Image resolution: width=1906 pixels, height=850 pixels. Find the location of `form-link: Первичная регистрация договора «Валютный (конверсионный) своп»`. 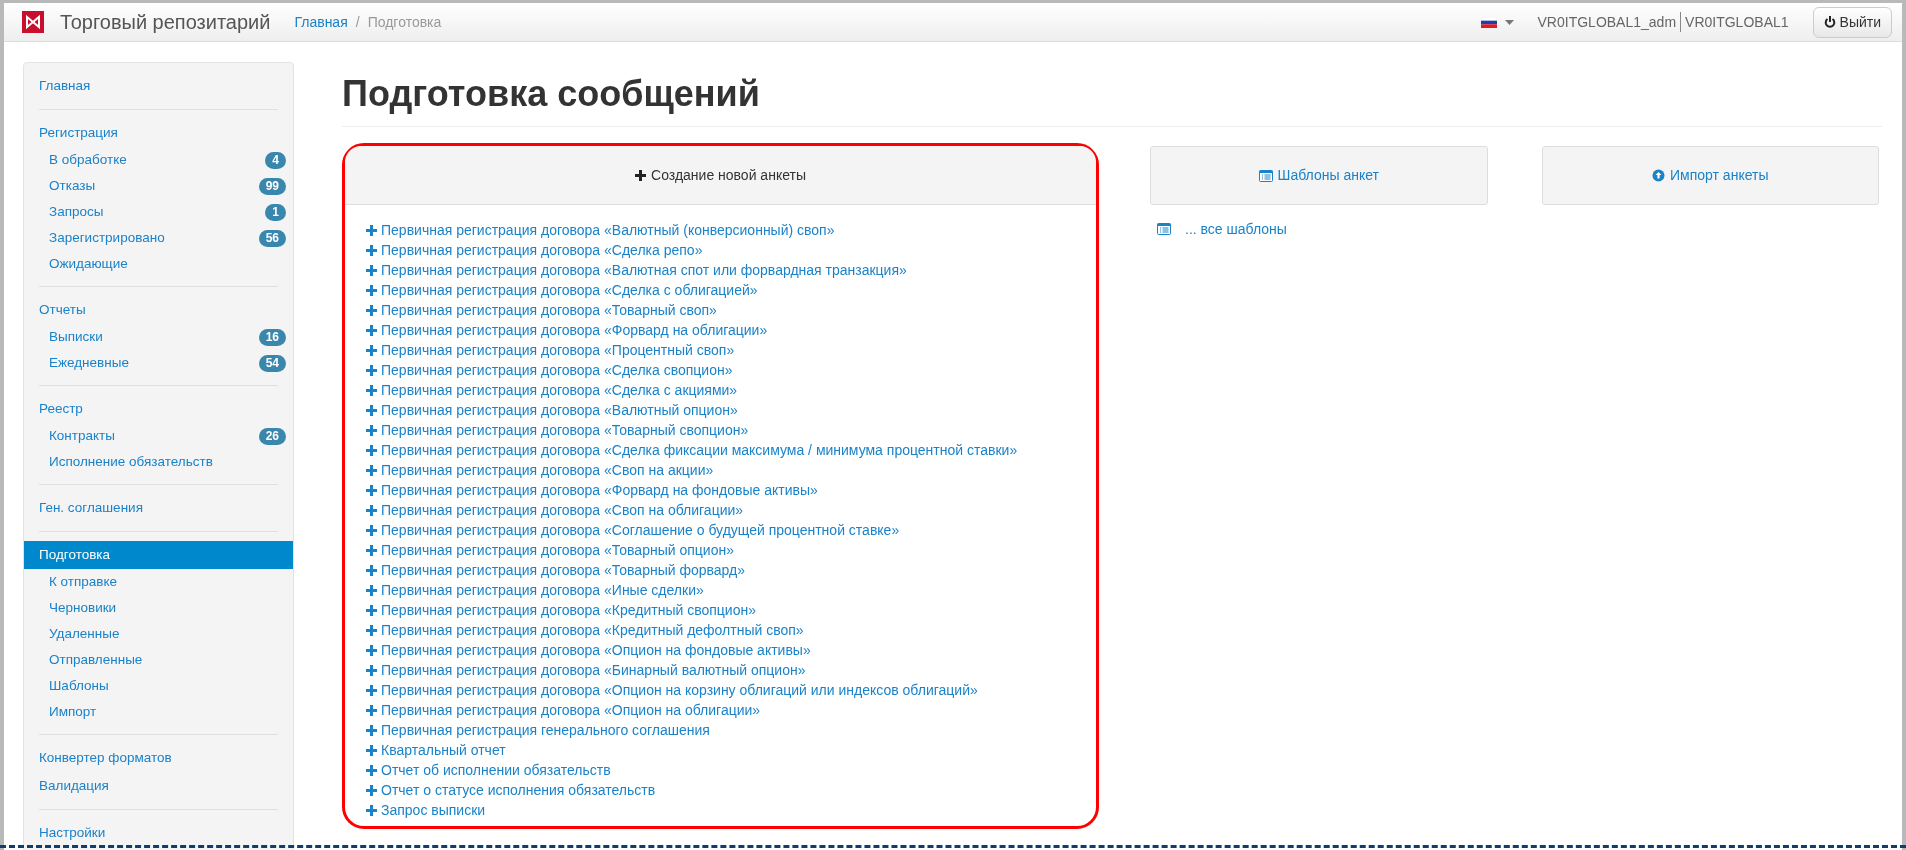

form-link: Первичная регистрация договора «Валютный (конверсионный) своп» is located at coordinates (608, 230).